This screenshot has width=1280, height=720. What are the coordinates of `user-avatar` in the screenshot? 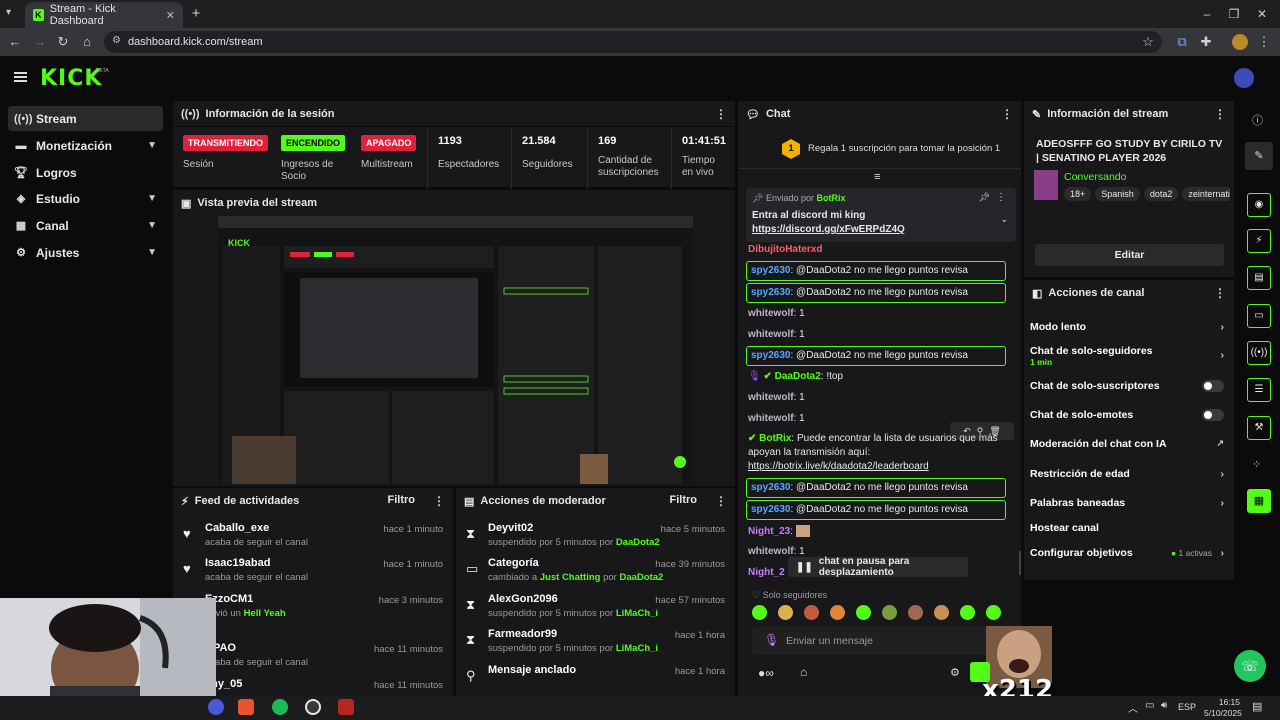 It's located at (1244, 78).